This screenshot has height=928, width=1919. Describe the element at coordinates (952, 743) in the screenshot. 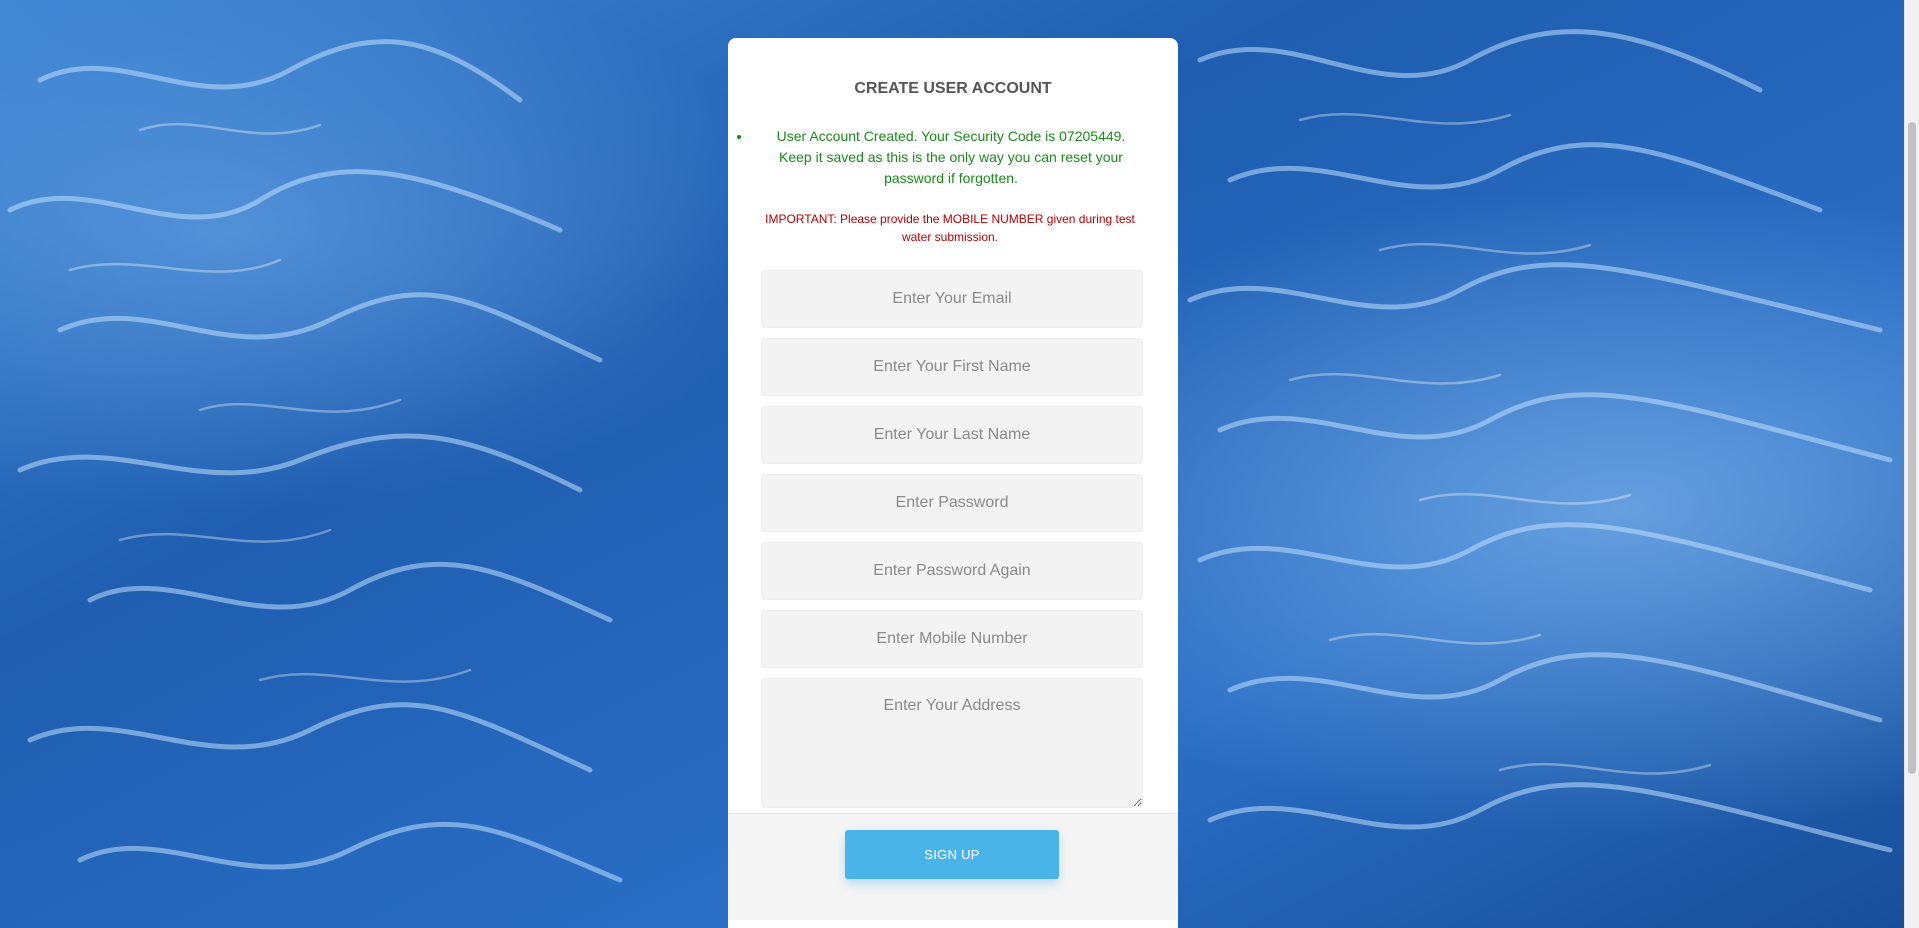

I see `address-field` at that location.